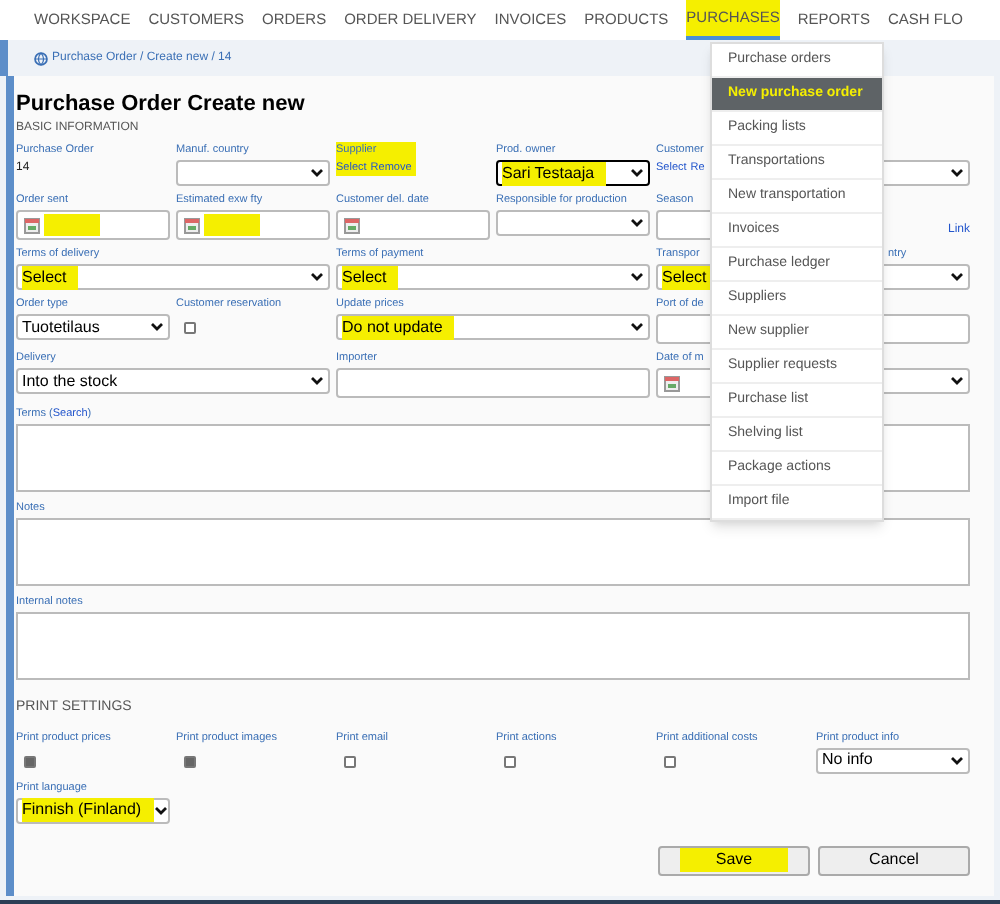  I want to click on select-value: Finnish (Finland), so click(88, 810).